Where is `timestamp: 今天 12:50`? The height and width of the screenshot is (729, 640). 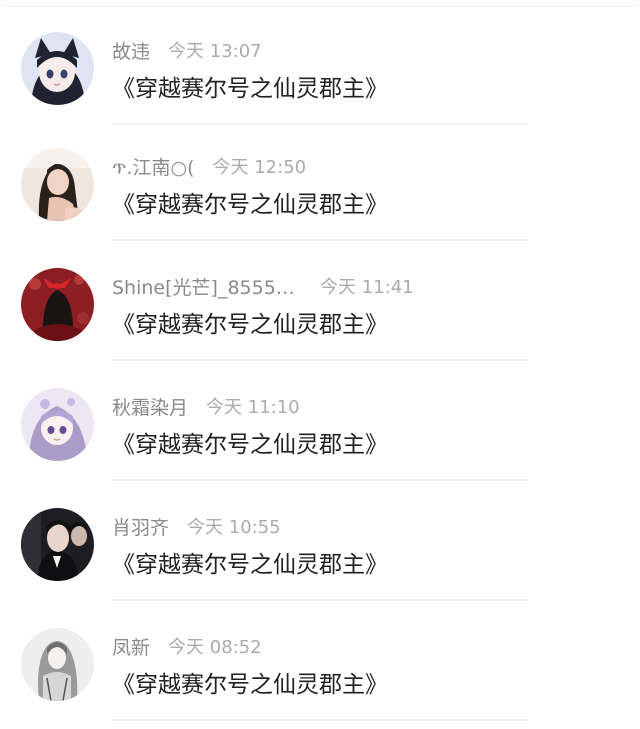
timestamp: 今天 12:50 is located at coordinates (259, 167).